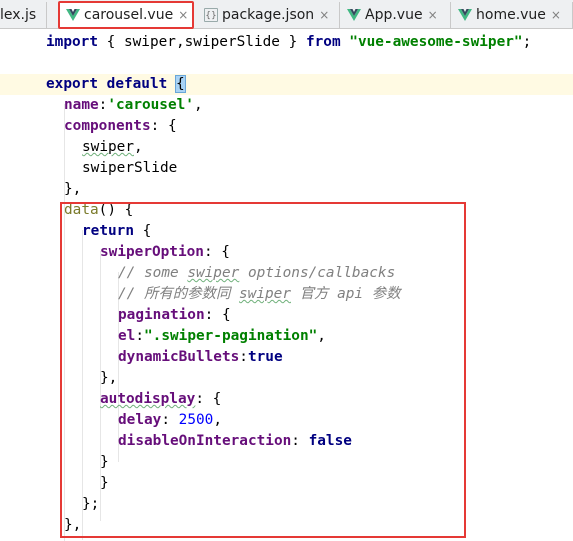 The image size is (573, 541). Describe the element at coordinates (174, 315) in the screenshot. I see `code-line-14: pagination: {` at that location.